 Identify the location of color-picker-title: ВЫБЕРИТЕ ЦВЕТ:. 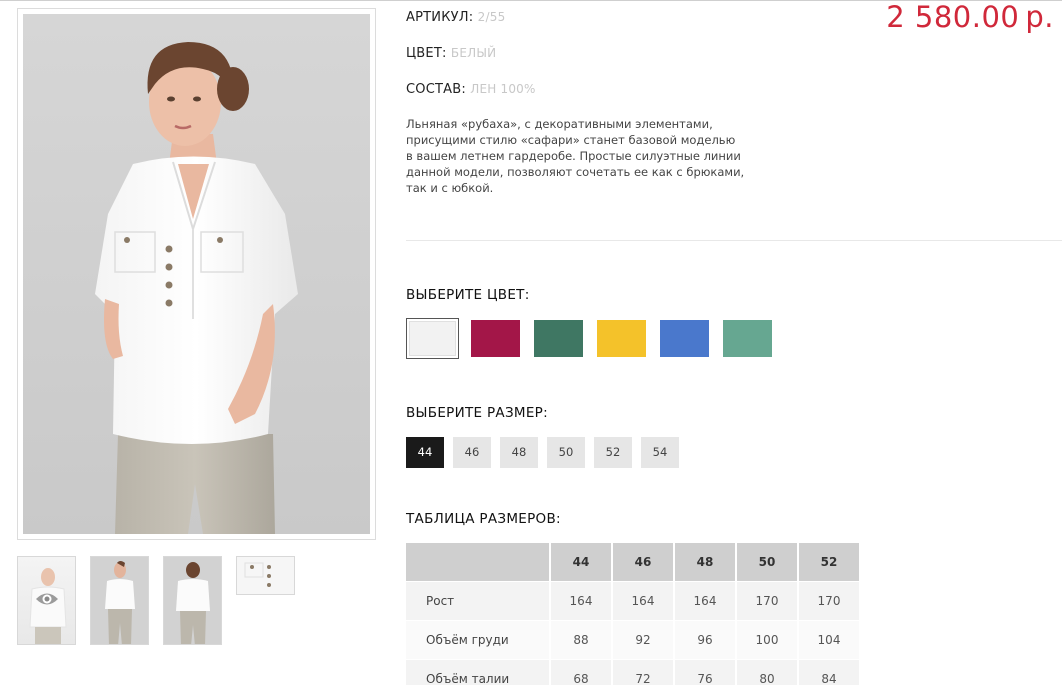
(468, 295).